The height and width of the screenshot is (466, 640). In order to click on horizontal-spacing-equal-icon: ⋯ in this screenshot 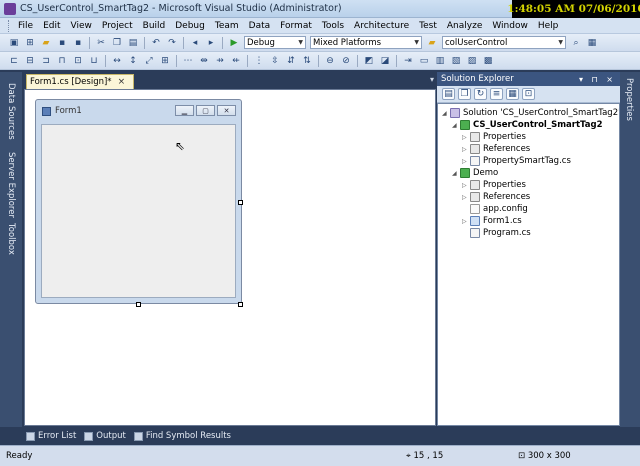, I will do `click(188, 60)`.